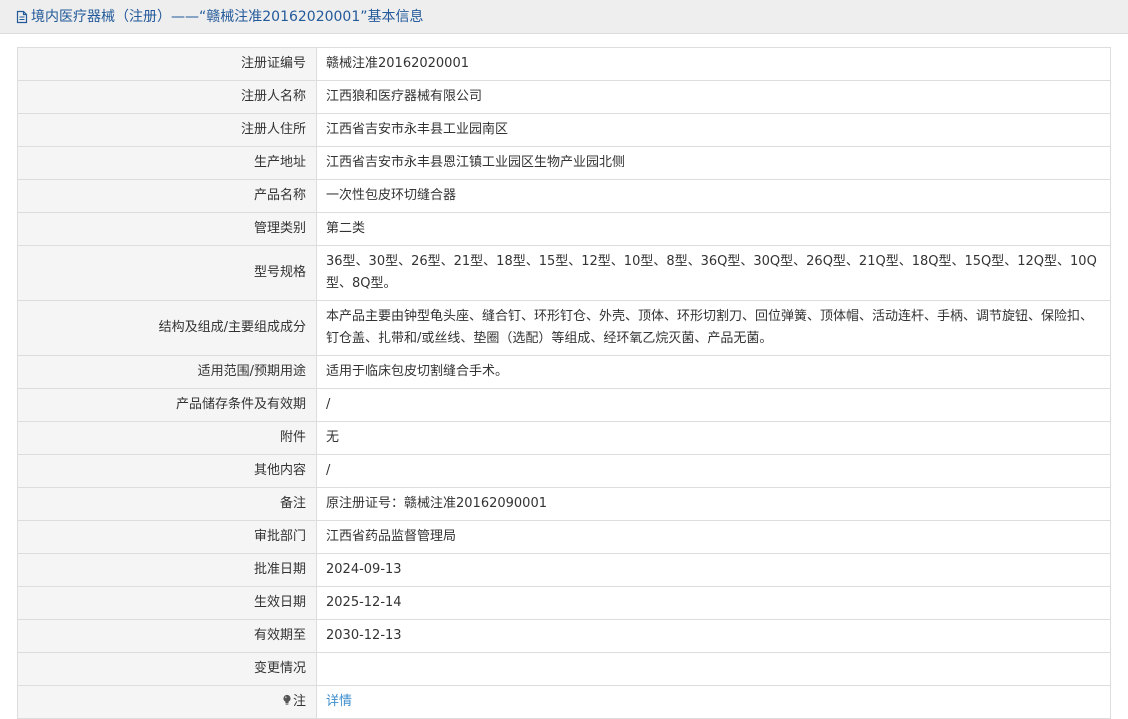 This screenshot has height=719, width=1128. What do you see at coordinates (713, 97) in the screenshot?
I see `row-value: 江西狼和医疗器械有限公司` at bounding box center [713, 97].